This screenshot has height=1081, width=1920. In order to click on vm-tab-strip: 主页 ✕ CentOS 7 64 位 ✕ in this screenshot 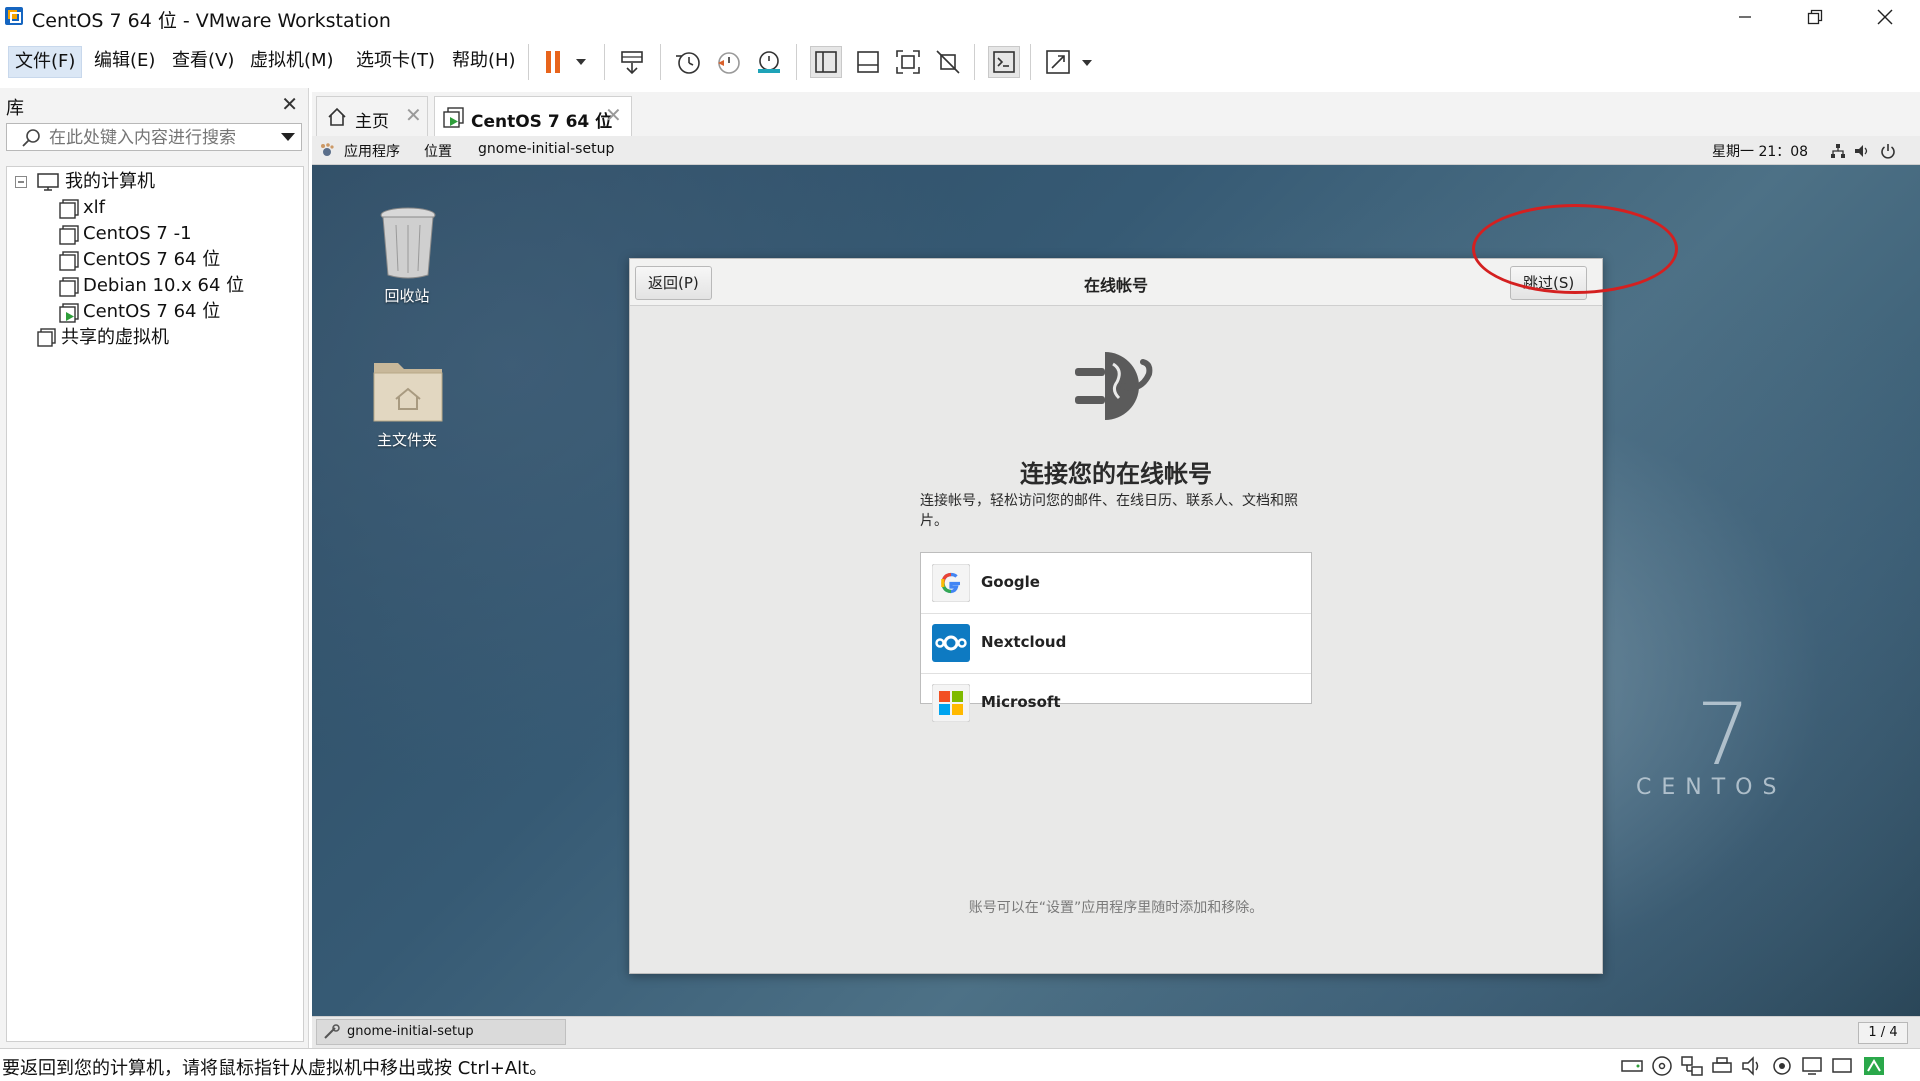, I will do `click(1116, 114)`.